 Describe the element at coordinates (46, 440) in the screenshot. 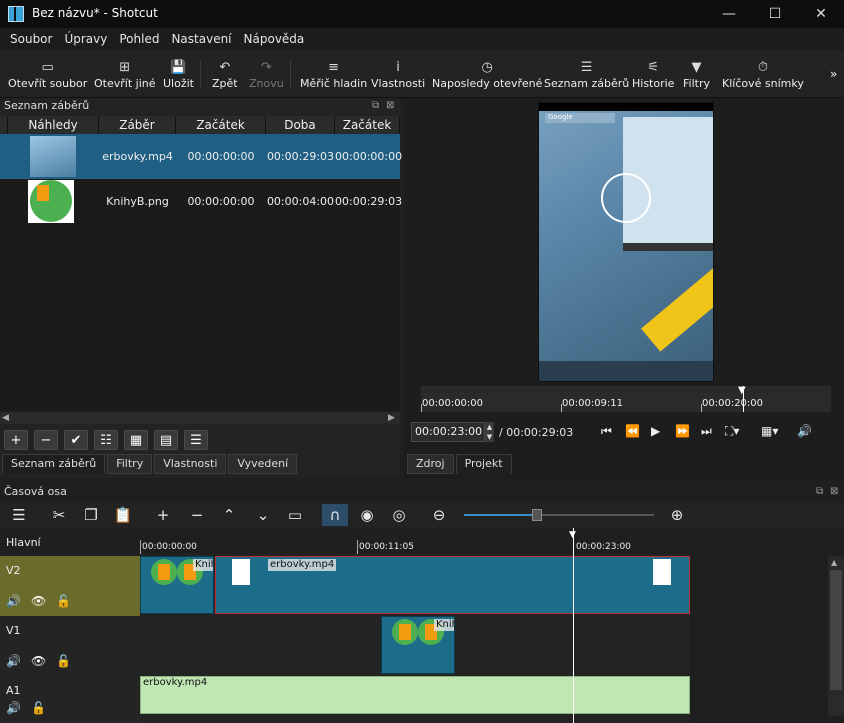

I see `remove-clip-button: −` at that location.